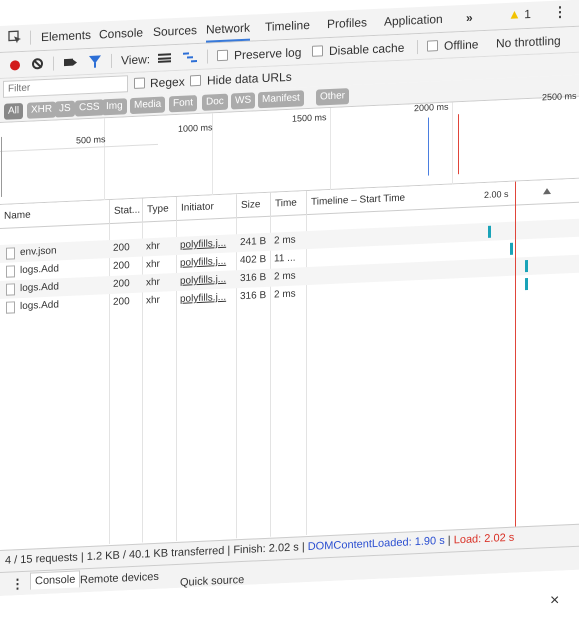 This screenshot has width=579, height=627. What do you see at coordinates (65, 86) in the screenshot?
I see `filter-input` at bounding box center [65, 86].